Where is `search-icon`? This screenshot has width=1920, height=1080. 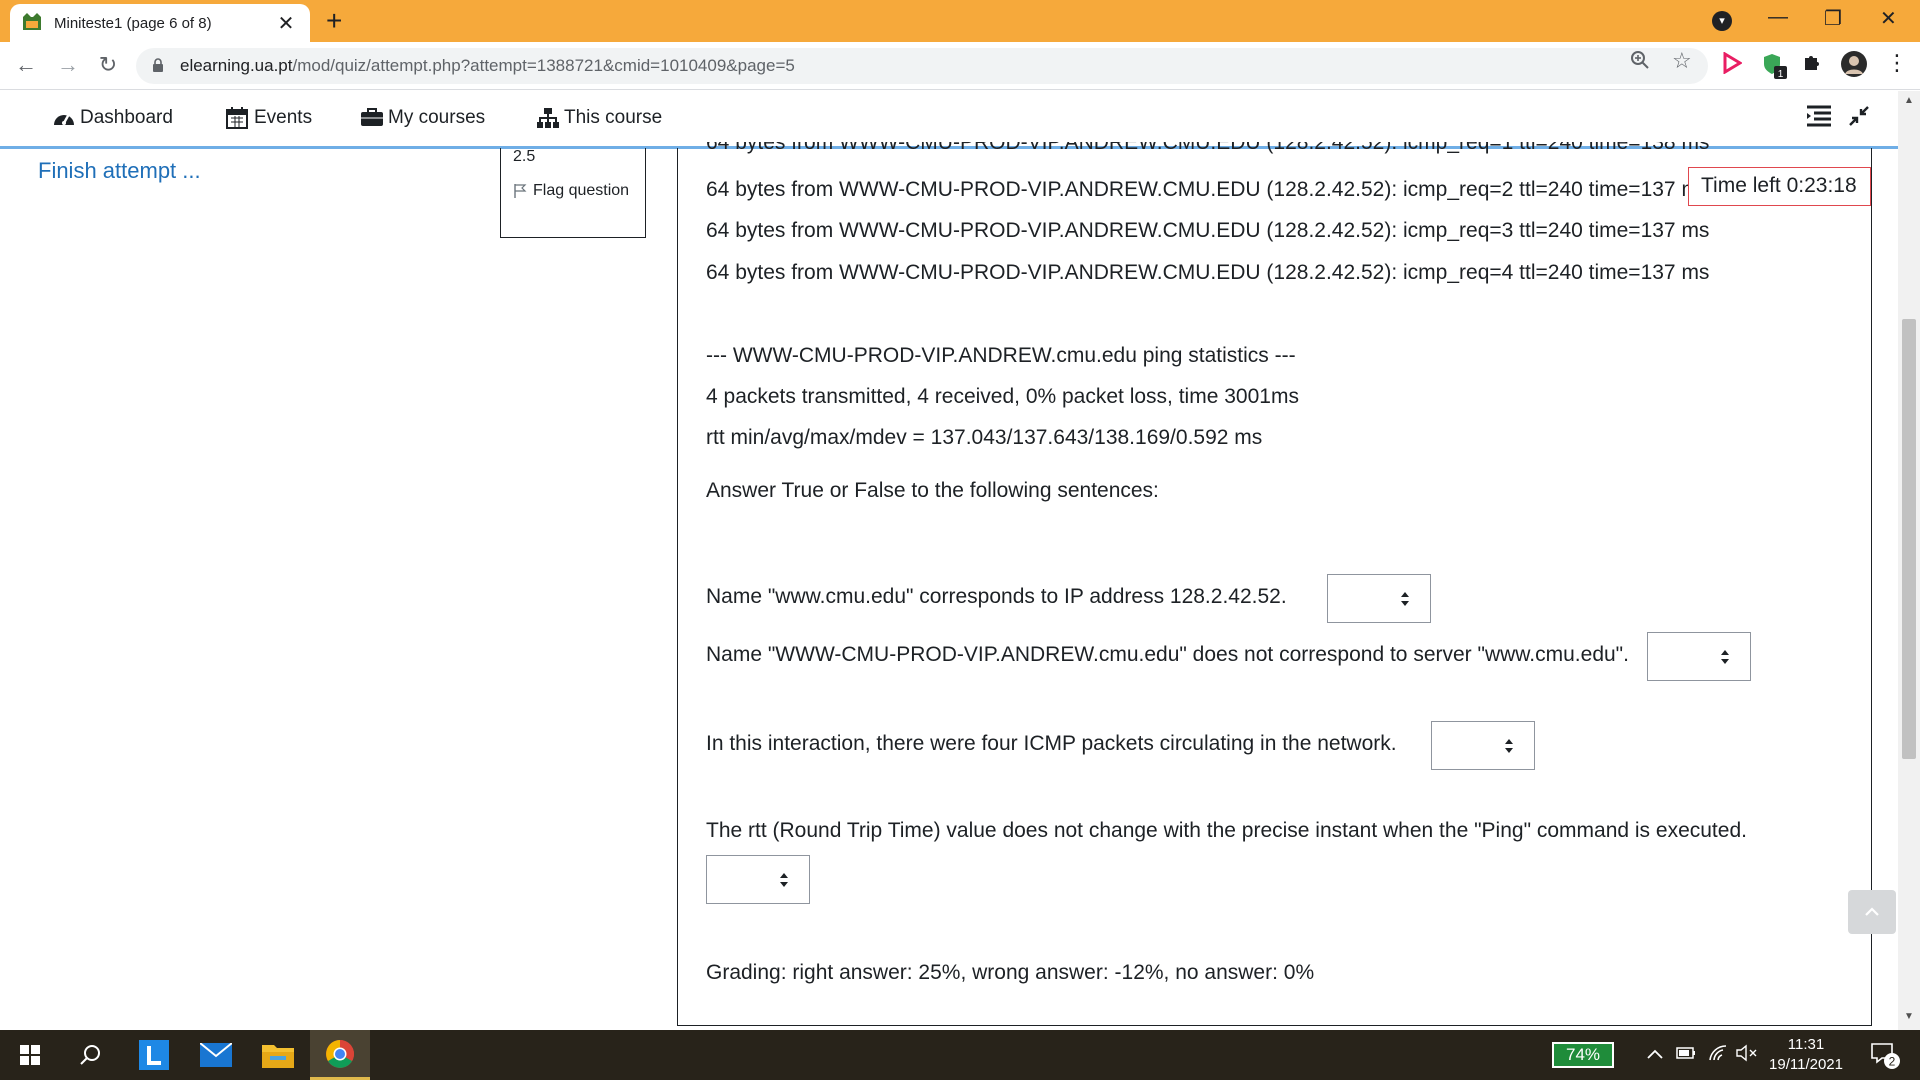 search-icon is located at coordinates (90, 1055).